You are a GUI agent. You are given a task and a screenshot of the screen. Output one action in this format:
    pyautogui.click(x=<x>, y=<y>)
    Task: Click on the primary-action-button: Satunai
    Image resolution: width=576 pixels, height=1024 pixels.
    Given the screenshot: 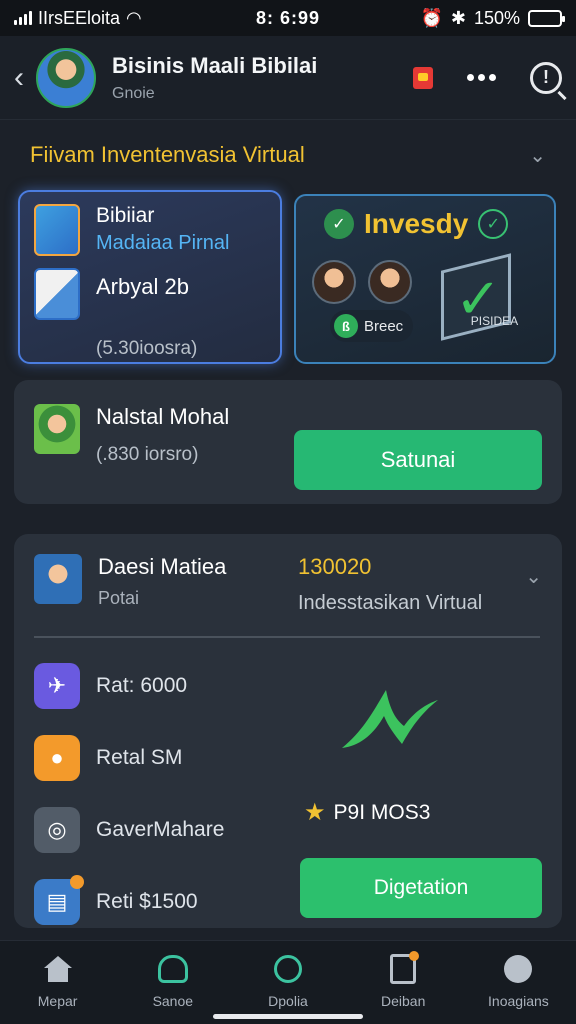 What is the action you would take?
    pyautogui.click(x=418, y=460)
    